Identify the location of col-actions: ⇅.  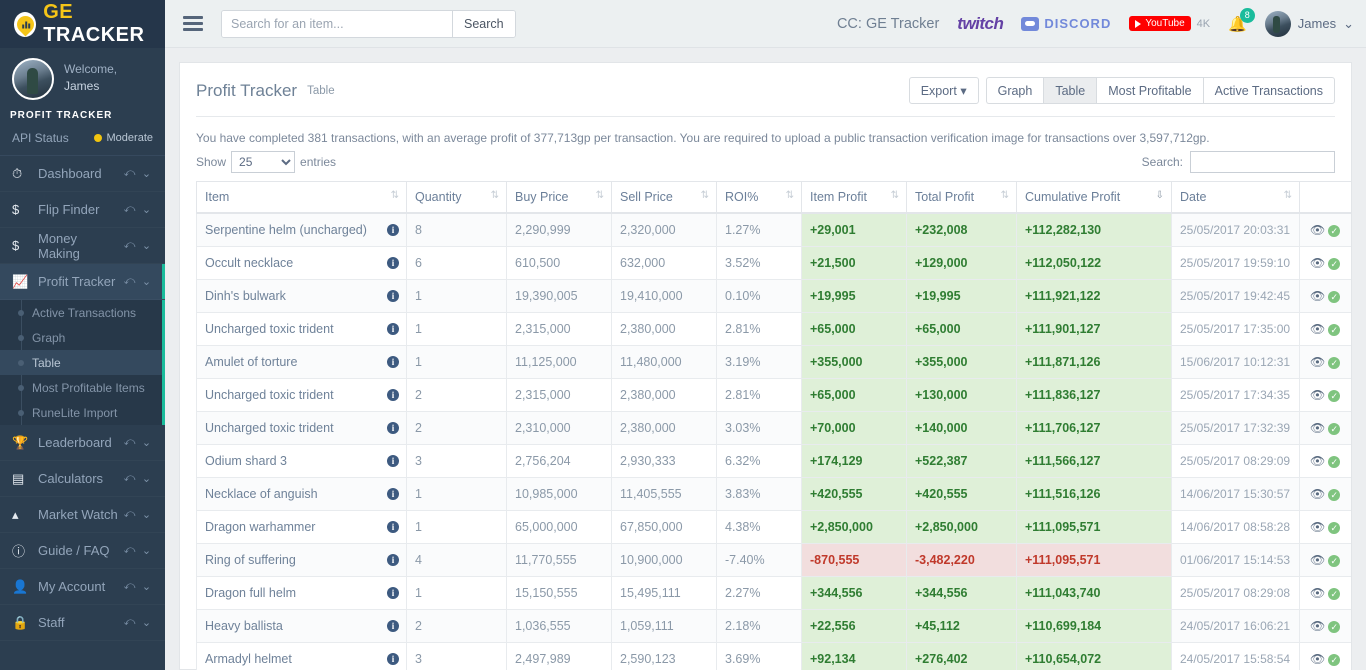
(1325, 197).